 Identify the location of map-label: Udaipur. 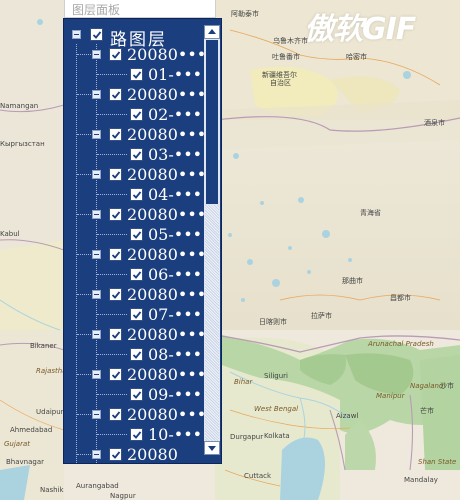
(50, 412).